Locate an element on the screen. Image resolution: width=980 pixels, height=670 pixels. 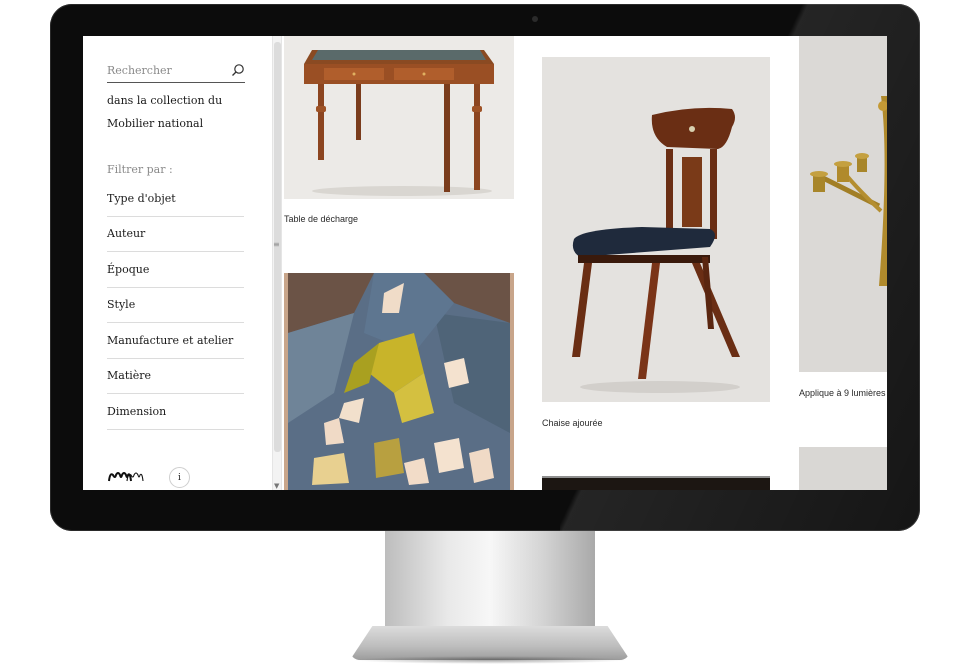
gallery-card-tapestry is located at coordinates (399, 381).